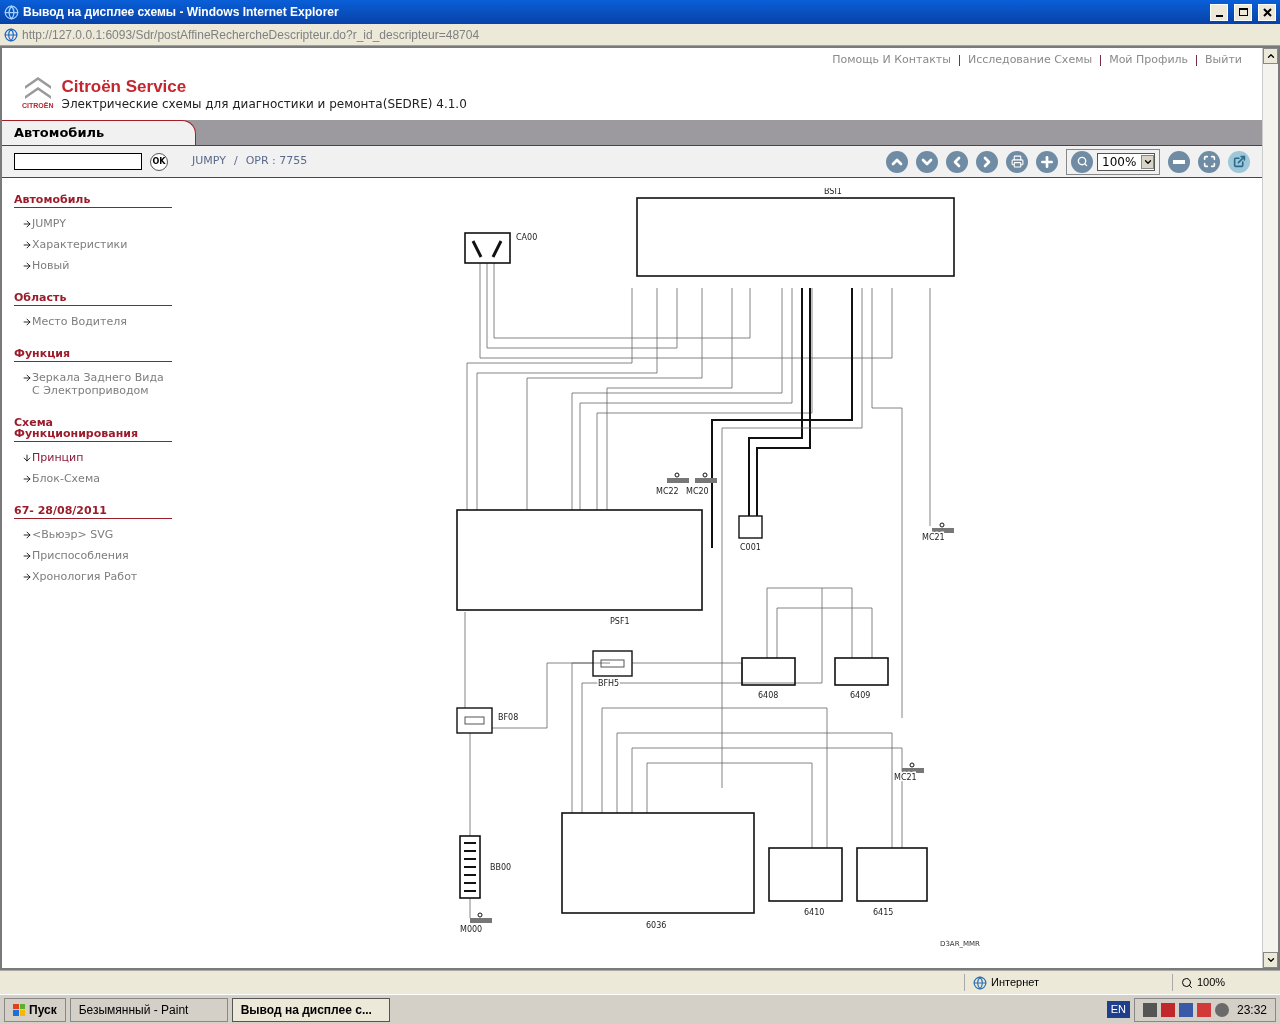 The image size is (1280, 1024). I want to click on section-tab: Автомобиль, so click(99, 132).